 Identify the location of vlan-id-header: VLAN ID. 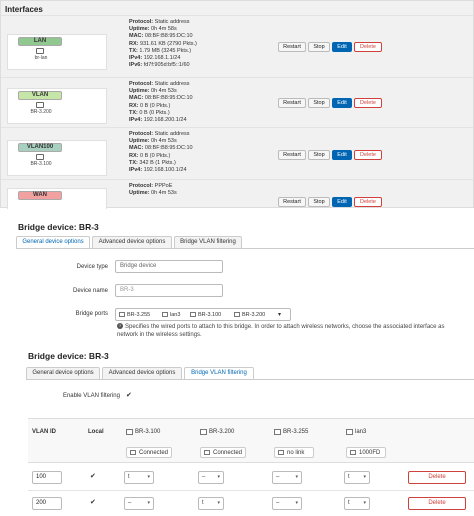
(44, 432).